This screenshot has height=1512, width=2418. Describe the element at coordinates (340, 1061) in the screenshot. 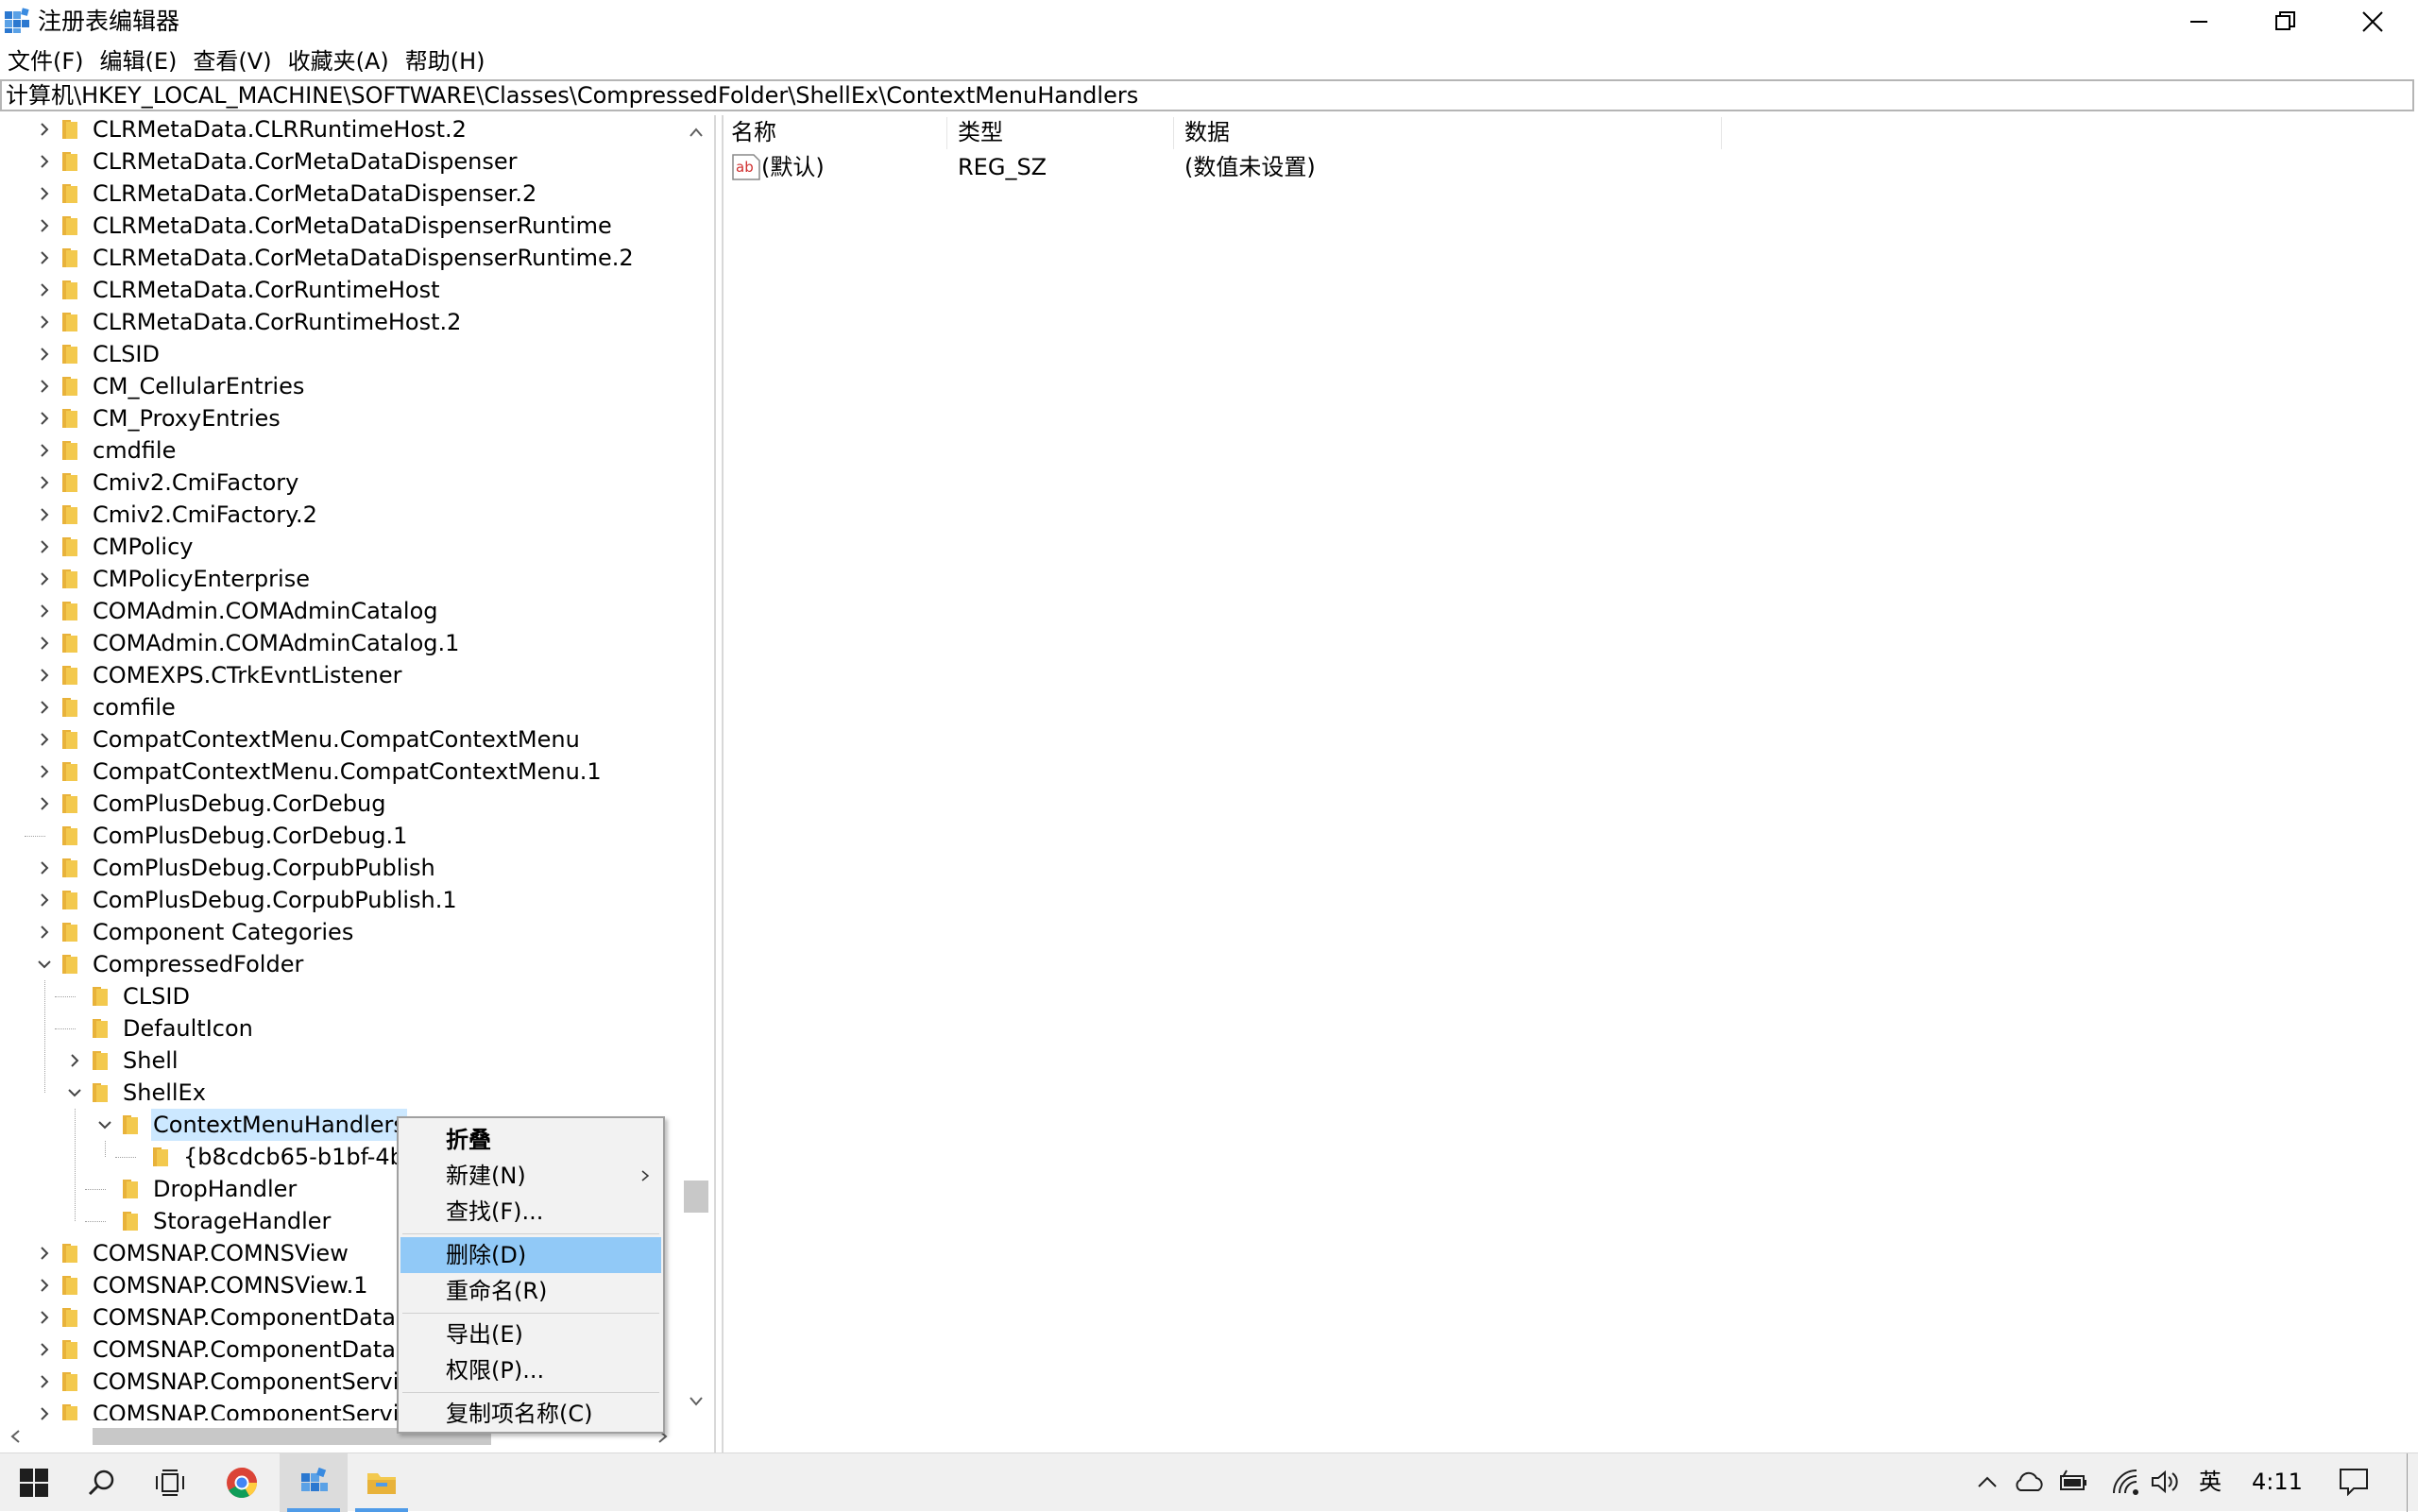

I see `tree-node: Shell` at that location.